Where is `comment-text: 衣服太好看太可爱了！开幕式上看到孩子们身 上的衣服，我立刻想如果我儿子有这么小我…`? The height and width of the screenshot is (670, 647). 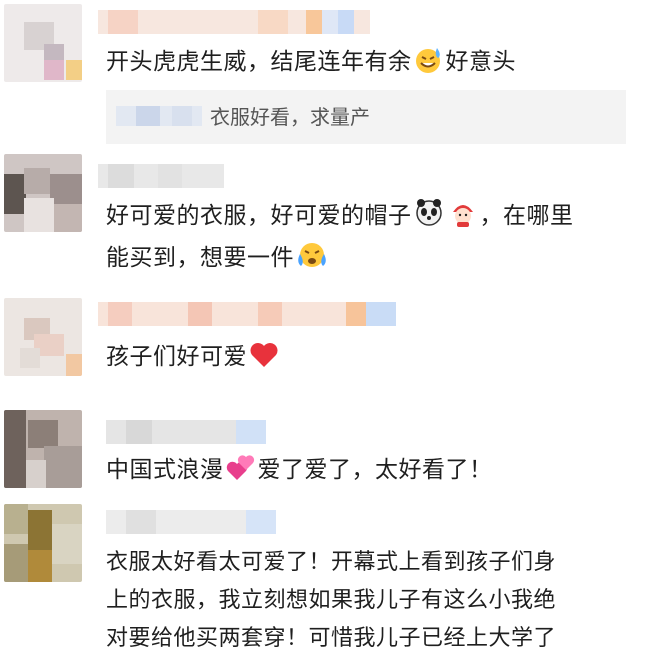
comment-text: 衣服太好看太可爱了！开幕式上看到孩子们身 上的衣服，我立刻想如果我儿子有这么小我… is located at coordinates (371, 601).